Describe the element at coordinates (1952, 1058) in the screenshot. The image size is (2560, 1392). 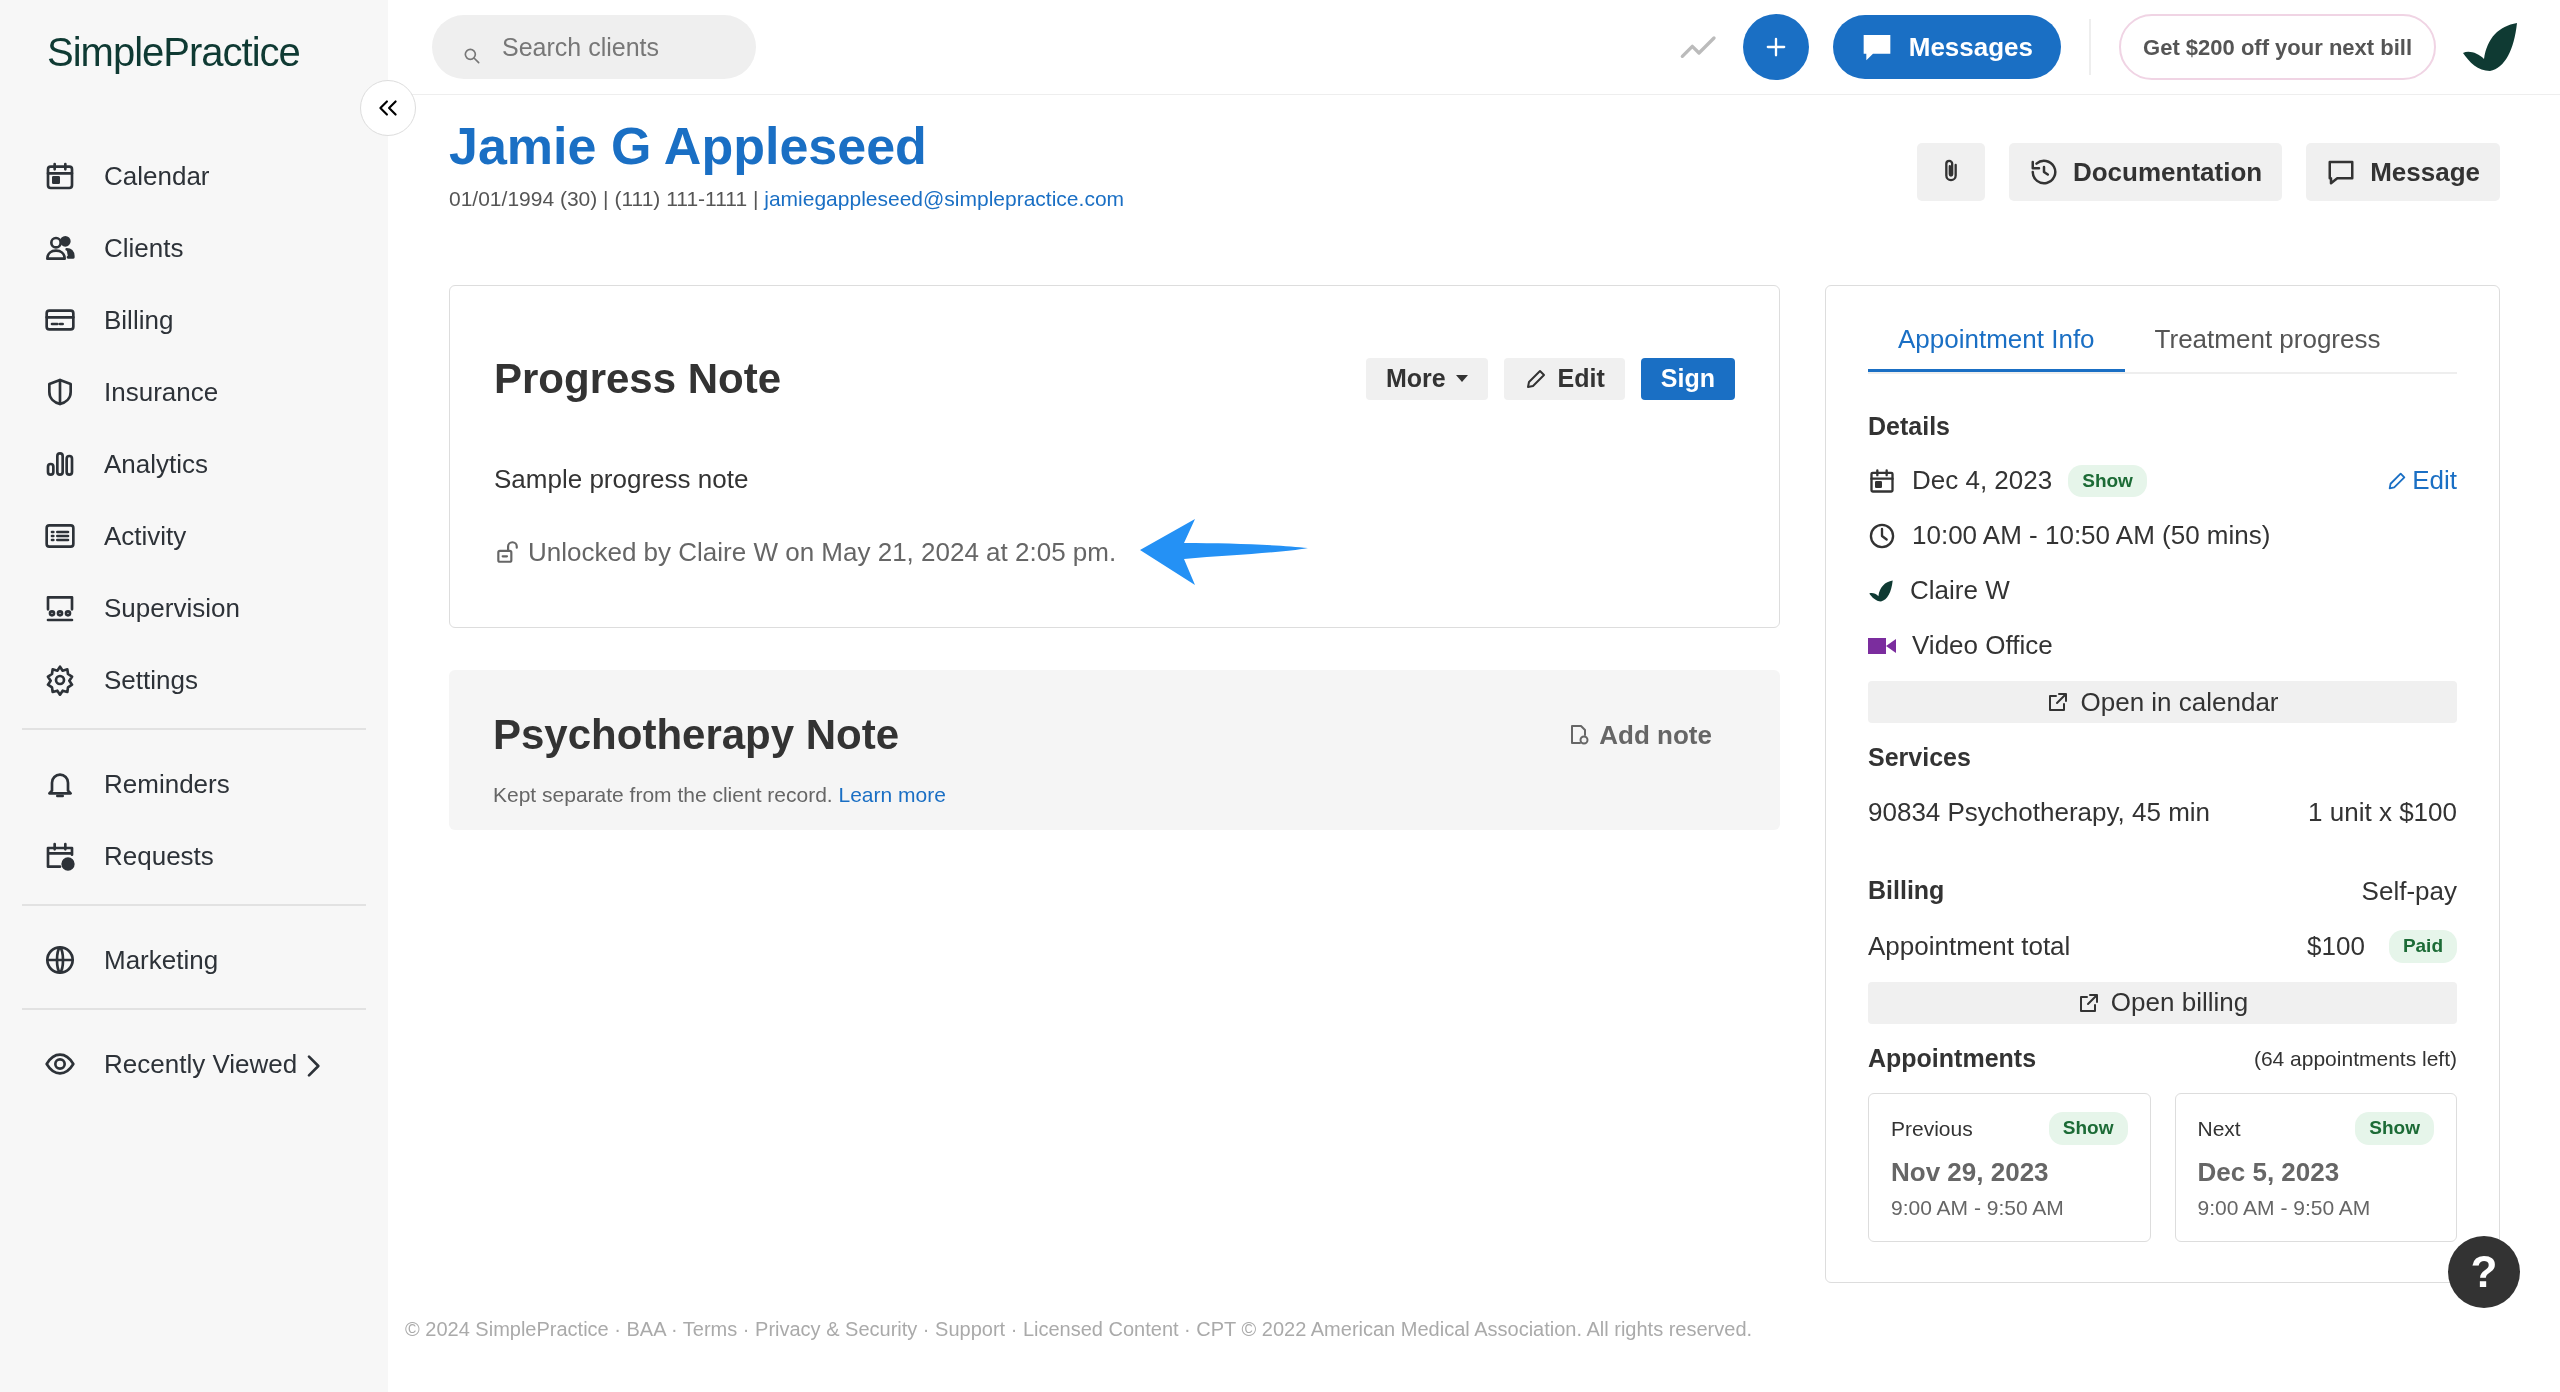
I see `section-heading: Appointments` at that location.